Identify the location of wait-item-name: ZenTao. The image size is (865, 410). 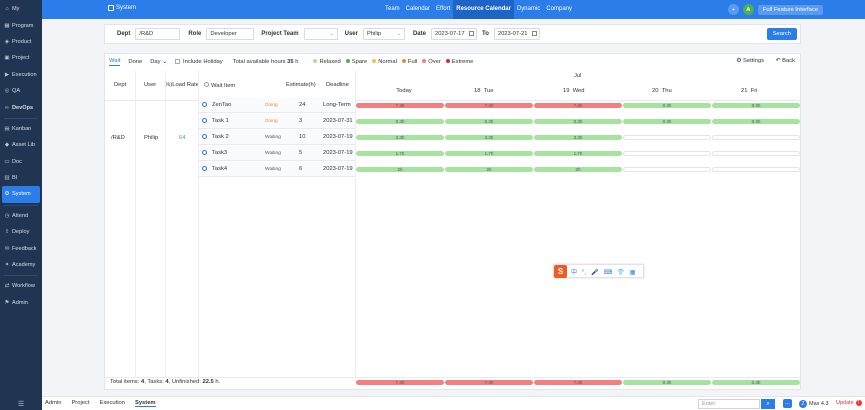
(221, 105).